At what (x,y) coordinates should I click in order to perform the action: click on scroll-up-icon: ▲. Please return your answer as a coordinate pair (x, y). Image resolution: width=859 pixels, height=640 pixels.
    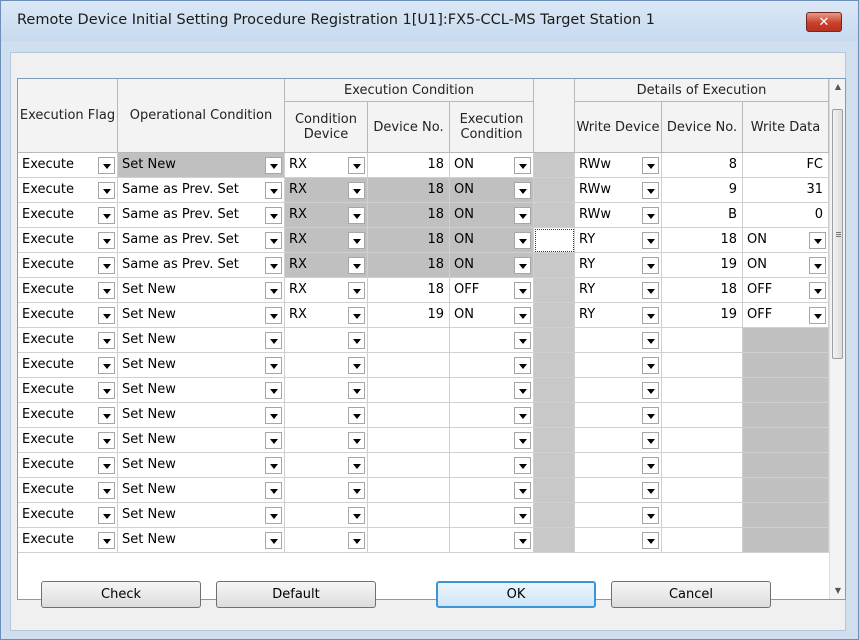
    Looking at the image, I should click on (837, 87).